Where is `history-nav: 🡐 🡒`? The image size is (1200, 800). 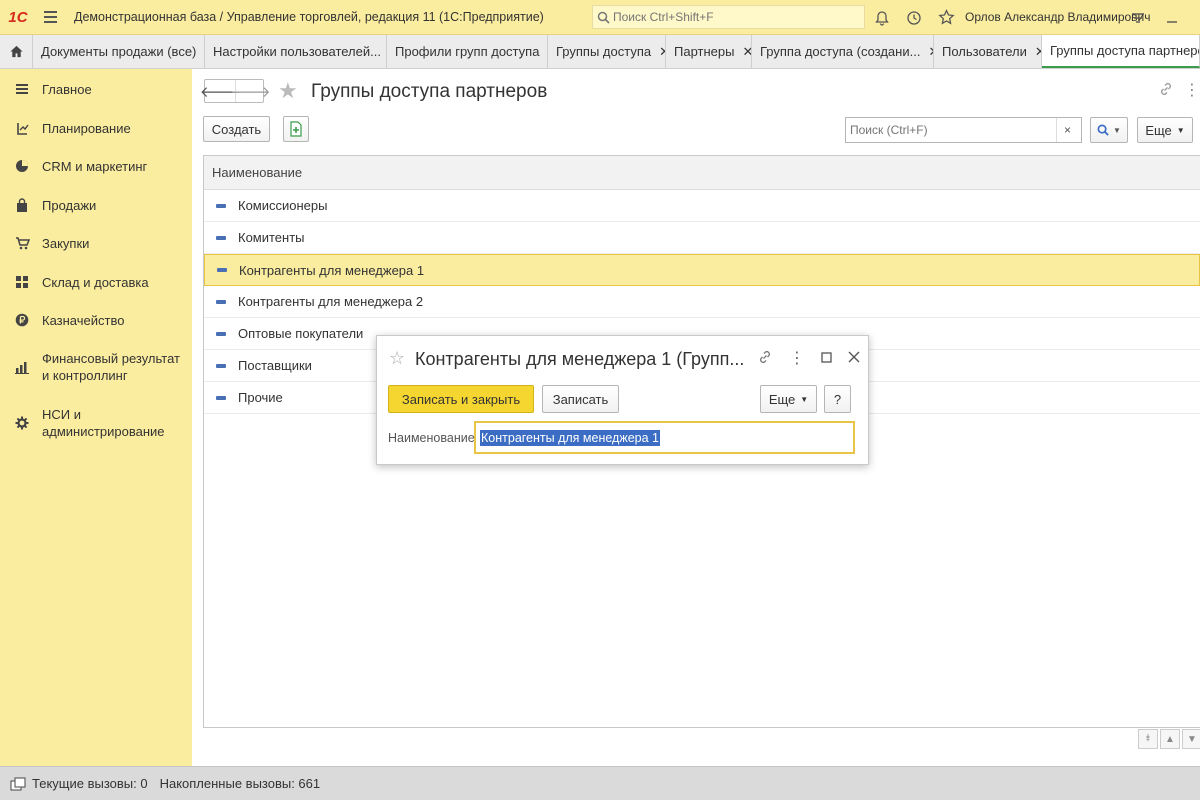 history-nav: 🡐 🡒 is located at coordinates (235, 91).